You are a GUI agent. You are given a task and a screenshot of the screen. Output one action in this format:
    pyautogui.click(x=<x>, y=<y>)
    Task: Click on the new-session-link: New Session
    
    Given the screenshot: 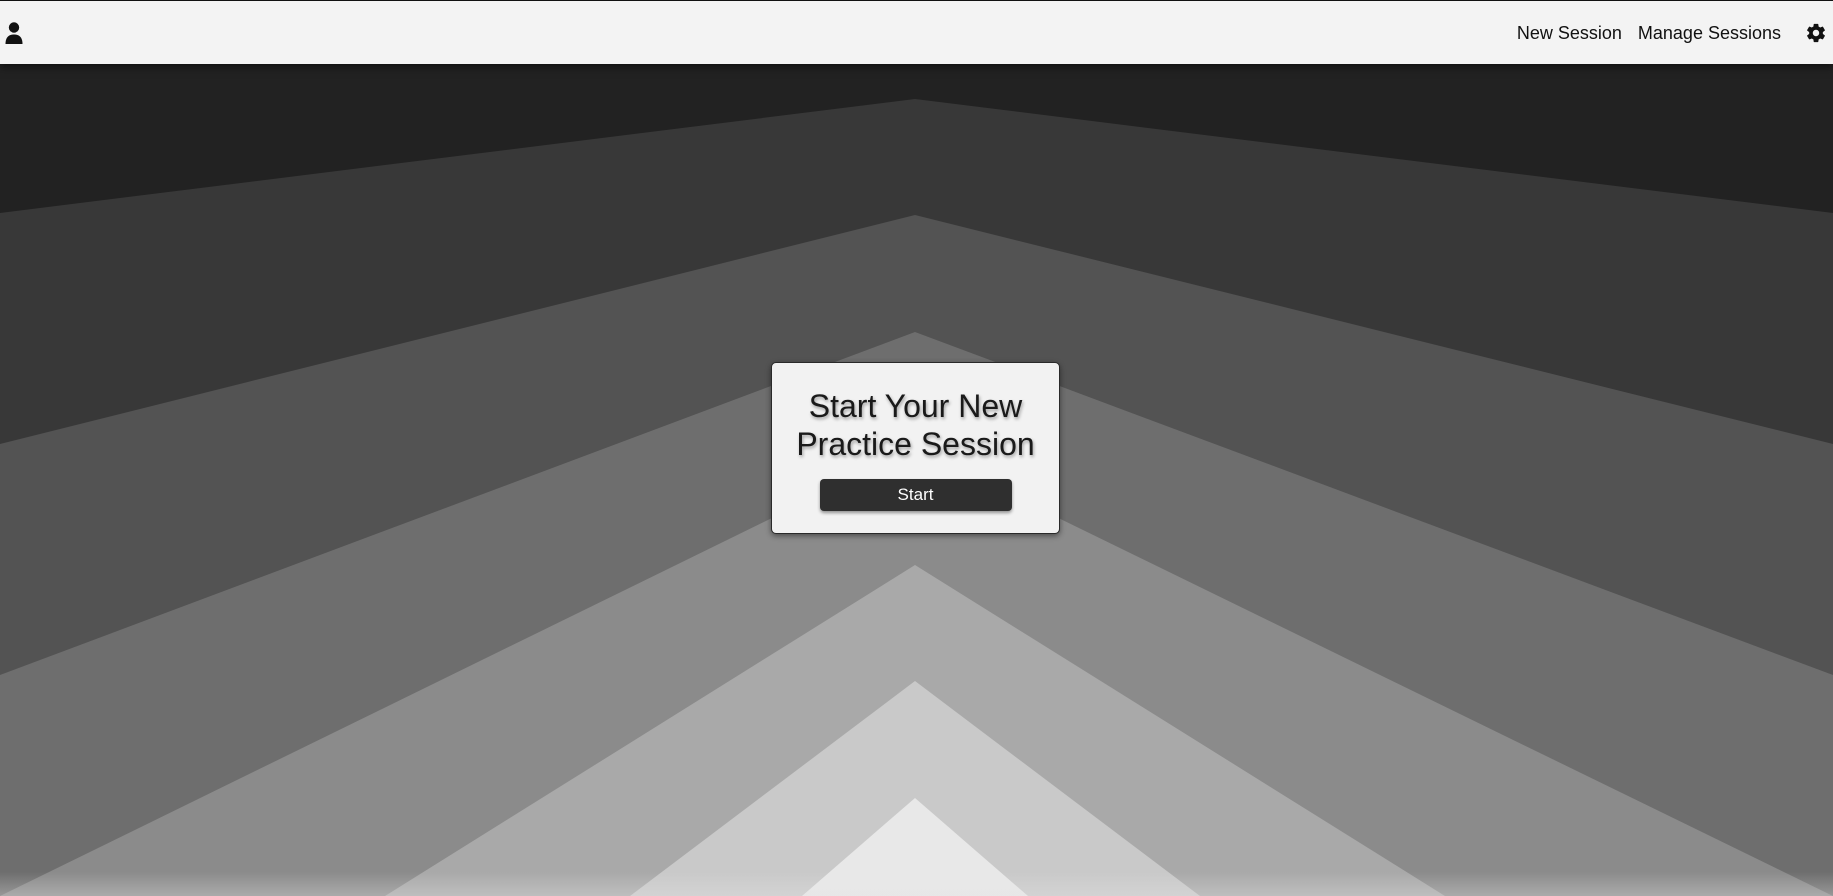 What is the action you would take?
    pyautogui.click(x=1569, y=33)
    